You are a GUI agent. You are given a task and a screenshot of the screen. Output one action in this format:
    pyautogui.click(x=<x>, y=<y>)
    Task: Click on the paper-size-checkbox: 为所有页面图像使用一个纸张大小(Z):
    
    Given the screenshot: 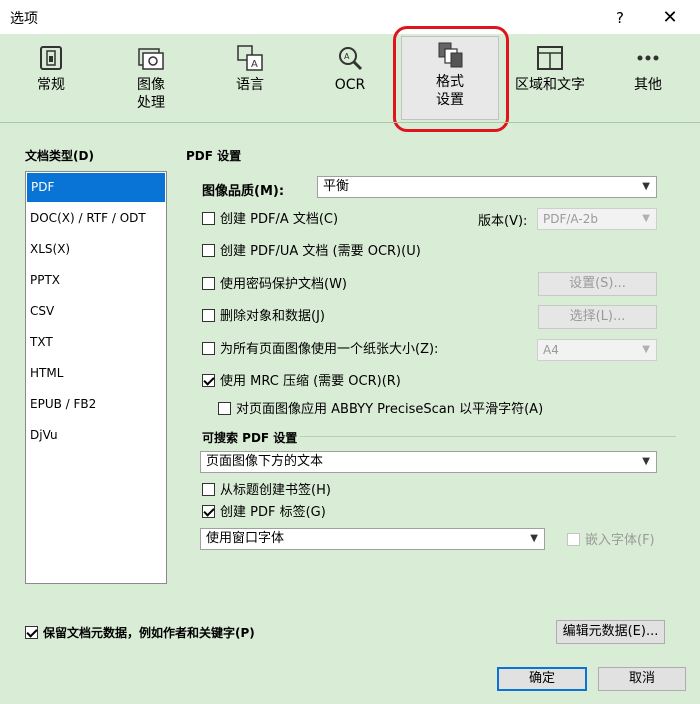 What is the action you would take?
    pyautogui.click(x=320, y=350)
    